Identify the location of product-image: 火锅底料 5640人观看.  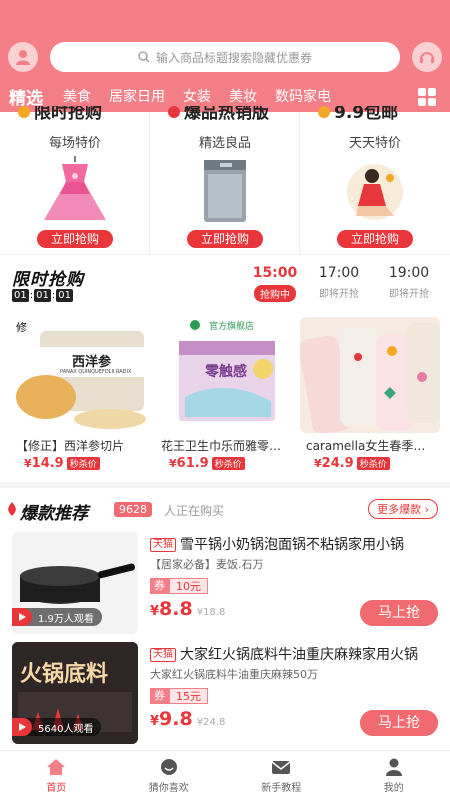
(75, 693).